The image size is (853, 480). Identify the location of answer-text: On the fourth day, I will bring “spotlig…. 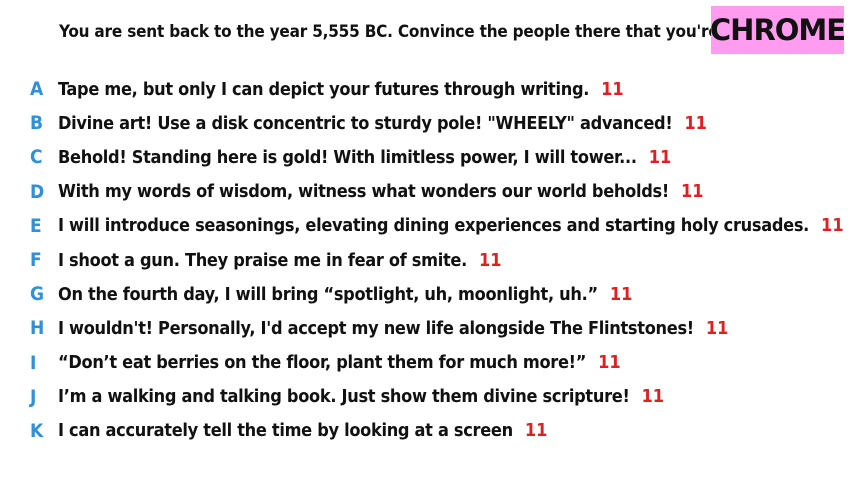
(328, 294).